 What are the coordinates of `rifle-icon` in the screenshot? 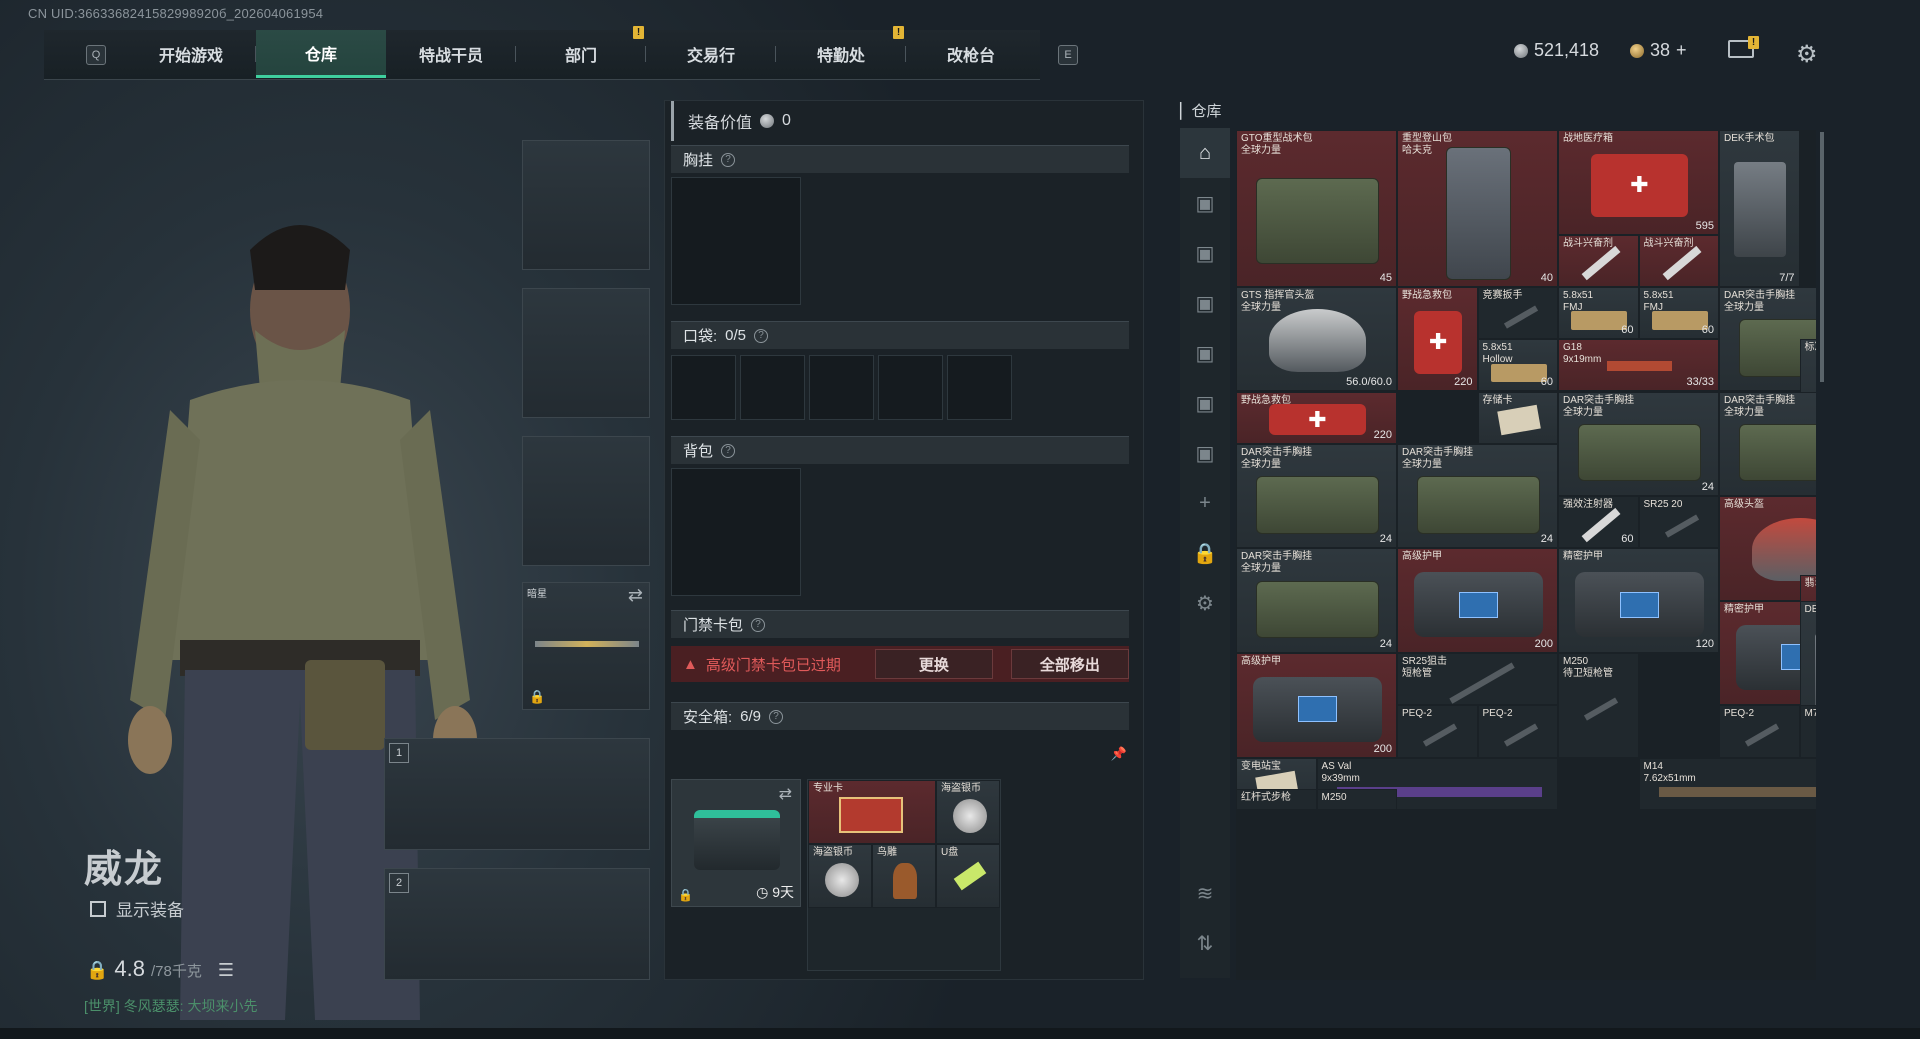 It's located at (1737, 792).